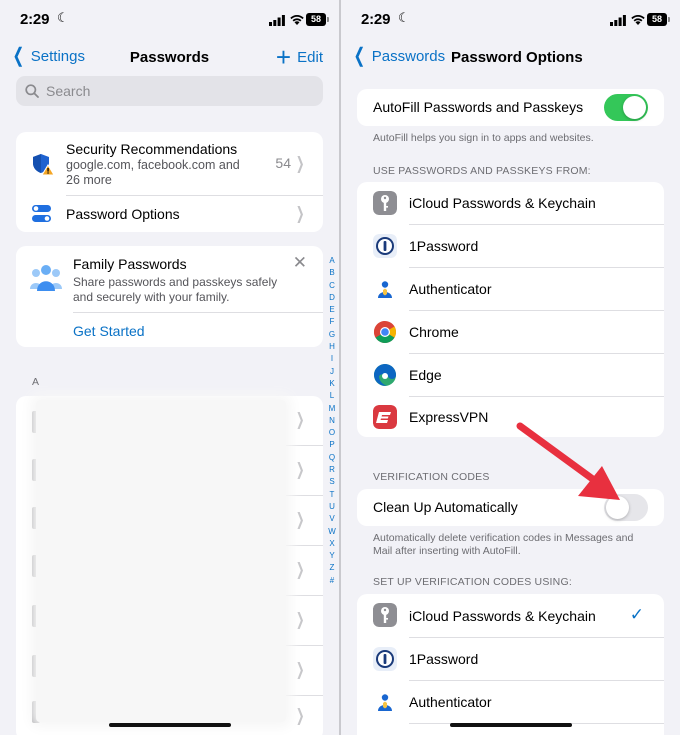  I want to click on index-letter: Z, so click(332, 568).